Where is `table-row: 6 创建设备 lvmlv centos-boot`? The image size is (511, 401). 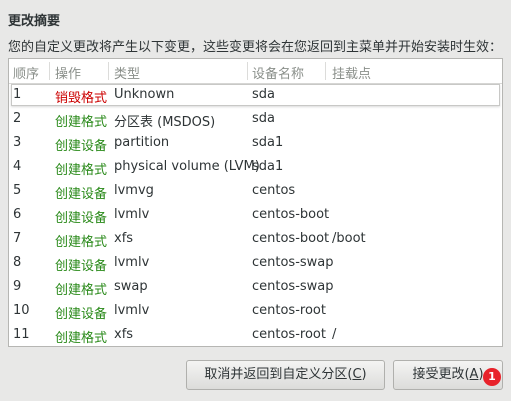
table-row: 6 创建设备 lvmlv centos-boot is located at coordinates (255, 215).